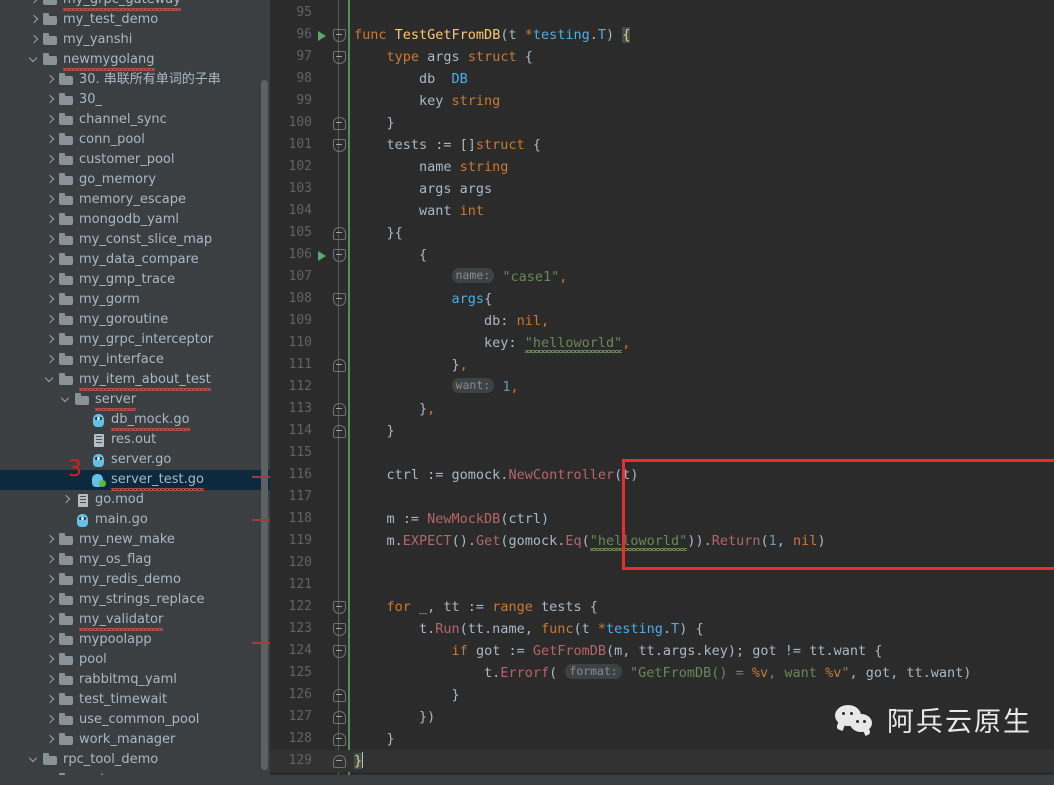 This screenshot has width=1054, height=785. Describe the element at coordinates (662, 233) in the screenshot. I see `code-line: 105 }{` at that location.